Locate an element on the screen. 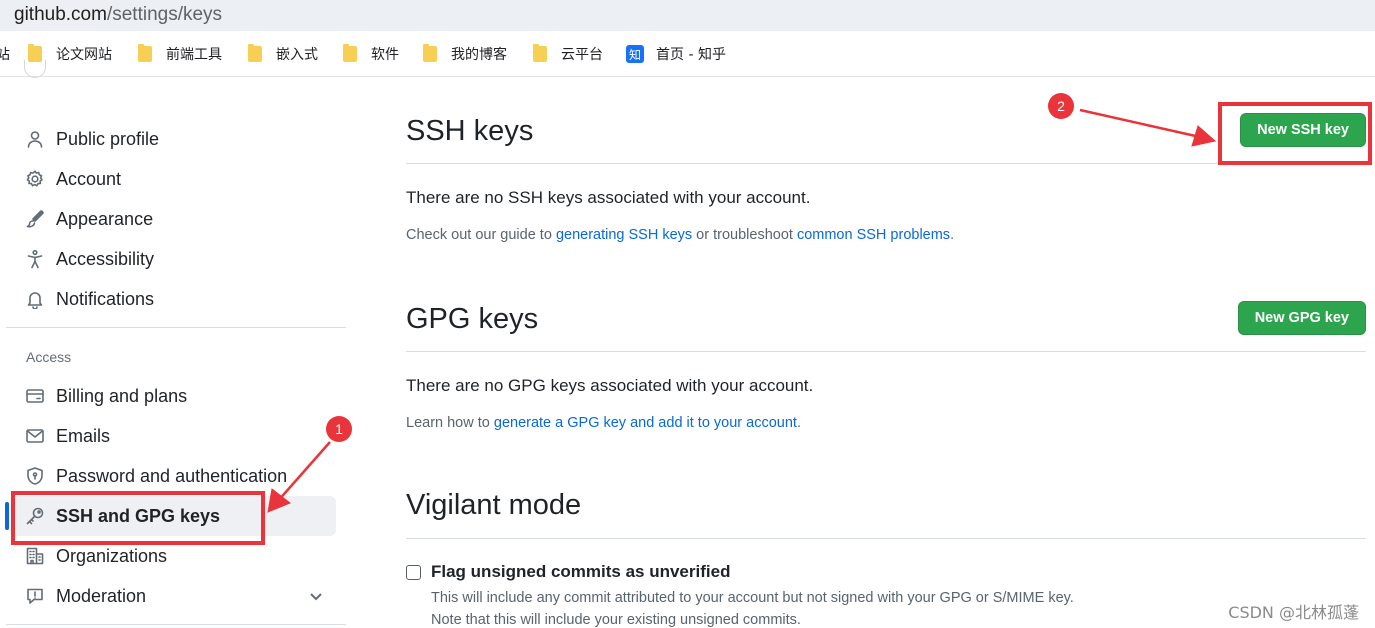 This screenshot has width=1375, height=628. sidebar-item-notifications: Notifications is located at coordinates (173, 299).